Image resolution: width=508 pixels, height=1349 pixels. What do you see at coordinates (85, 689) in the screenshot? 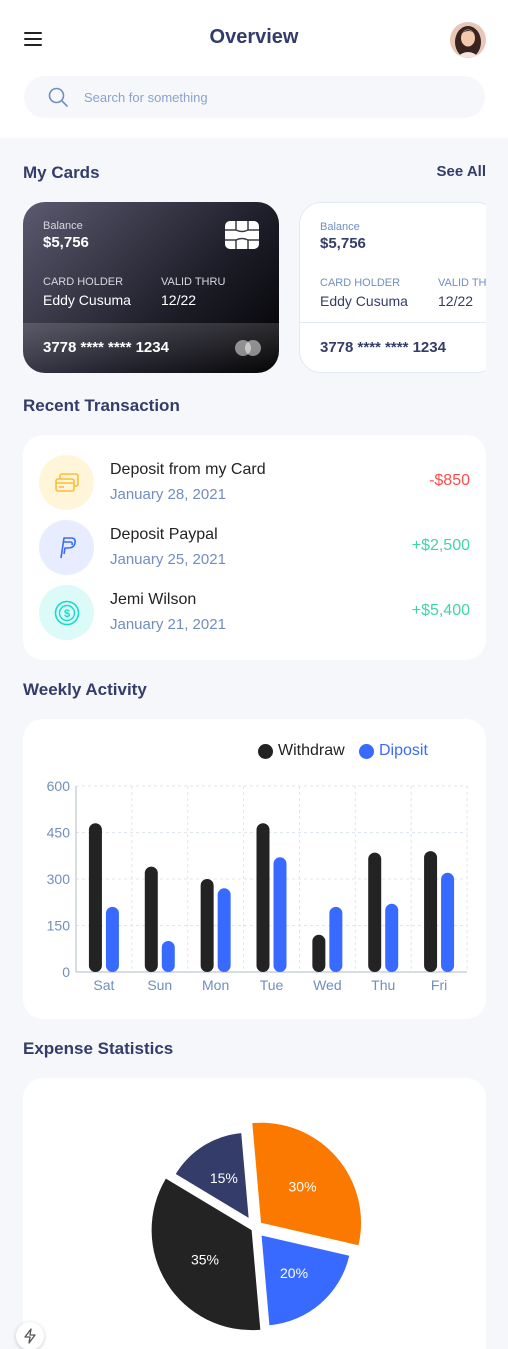
I see `weekly-activity-title: Weekly Activity` at bounding box center [85, 689].